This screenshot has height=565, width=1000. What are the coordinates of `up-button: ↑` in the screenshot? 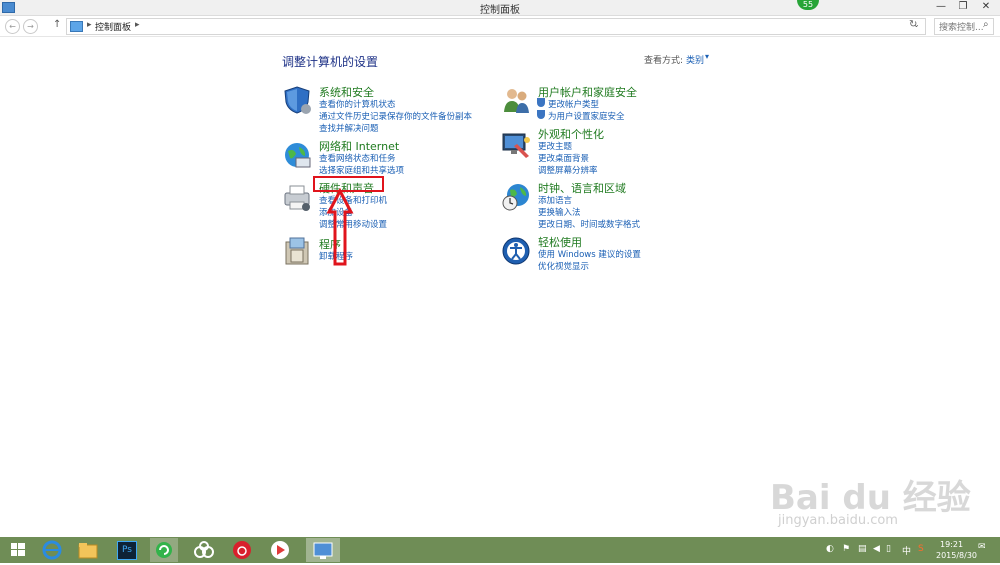 It's located at (57, 24).